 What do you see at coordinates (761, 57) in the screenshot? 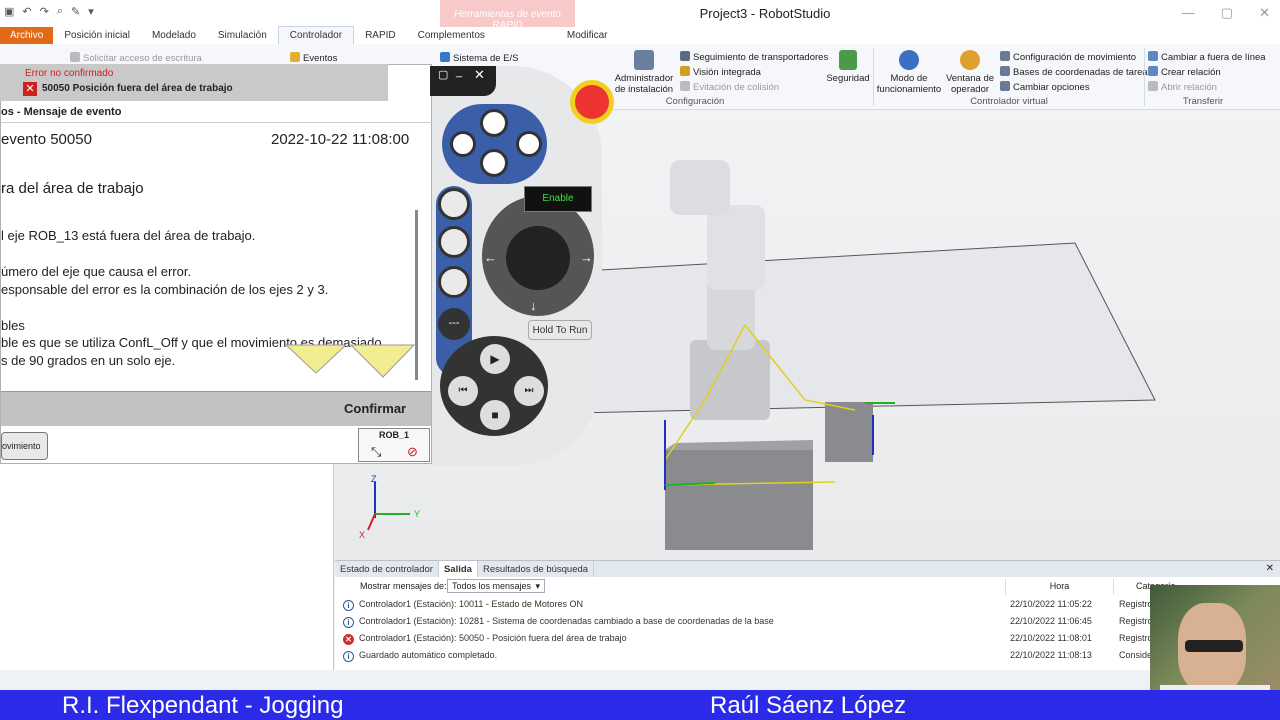
I see `conveyor-label: Seguimiento de transportadores` at bounding box center [761, 57].